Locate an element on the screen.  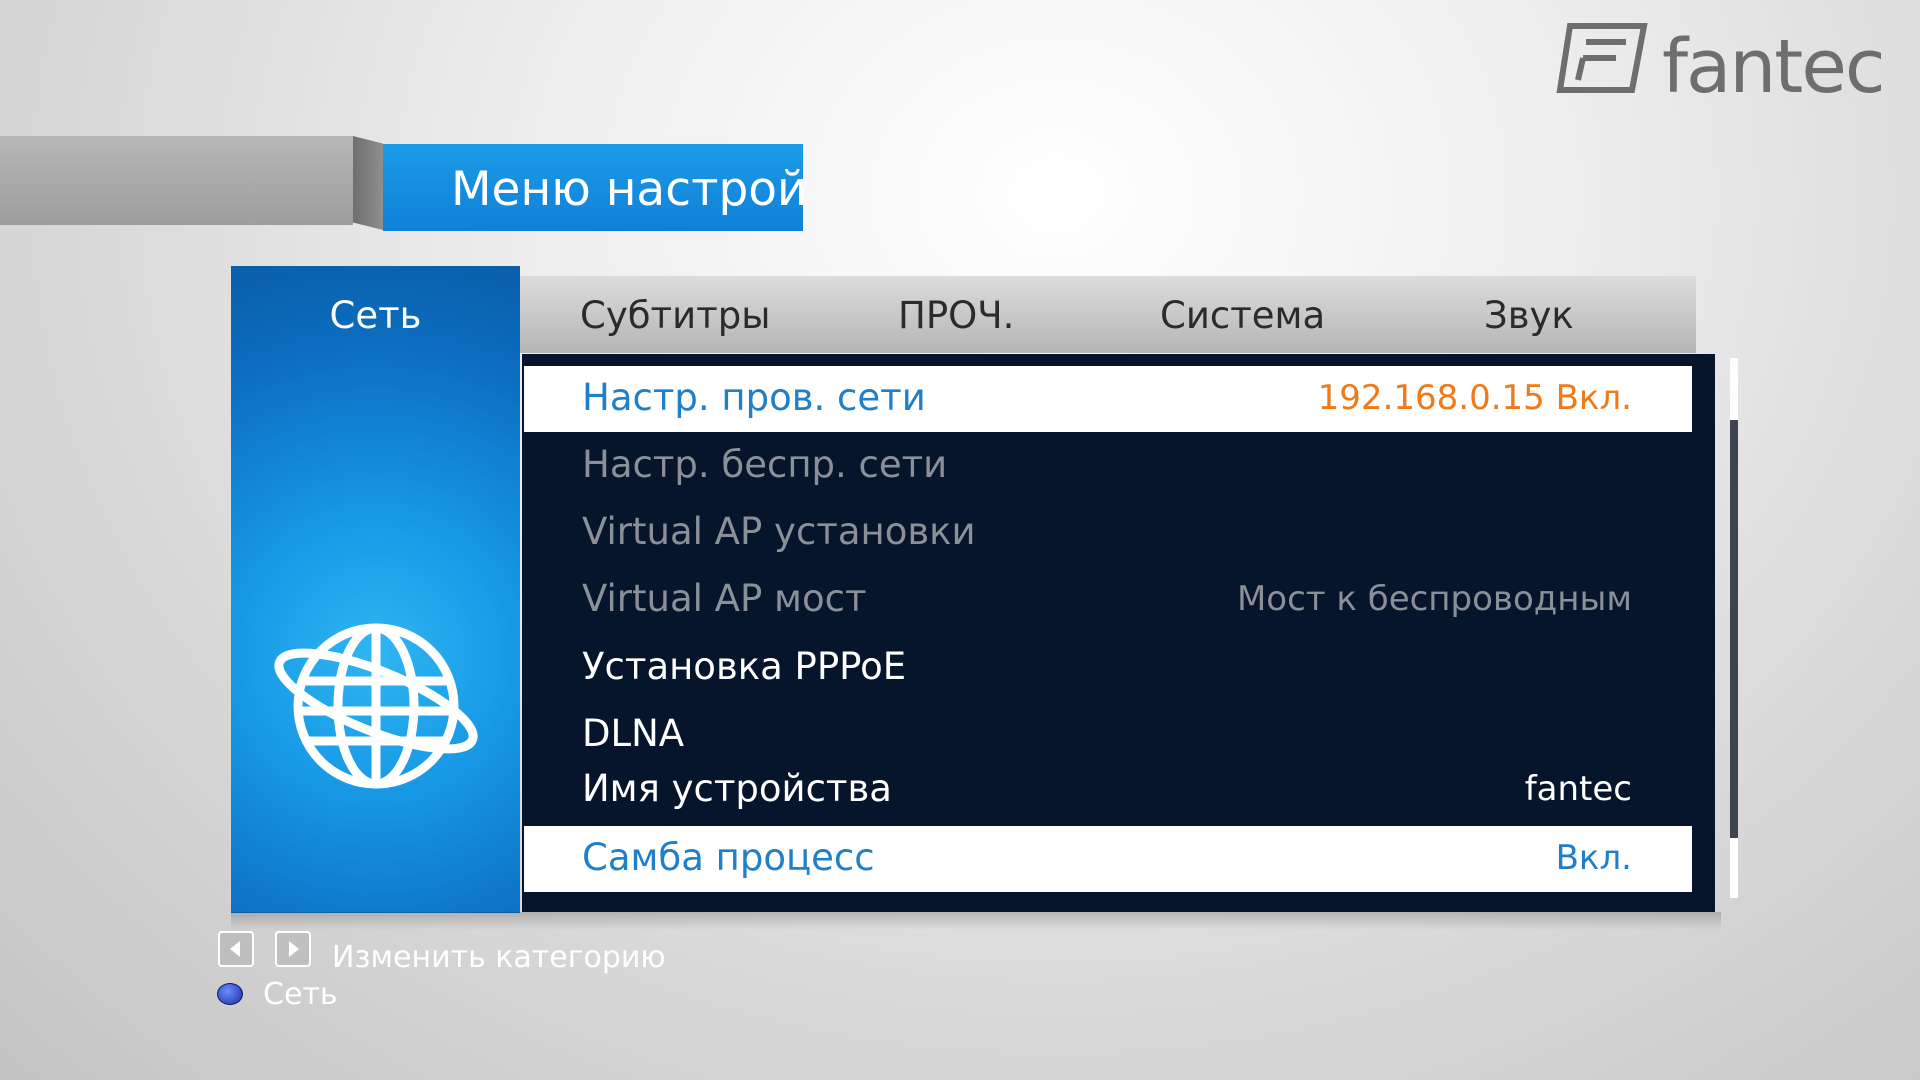
arrow-right-icon is located at coordinates (294, 949).